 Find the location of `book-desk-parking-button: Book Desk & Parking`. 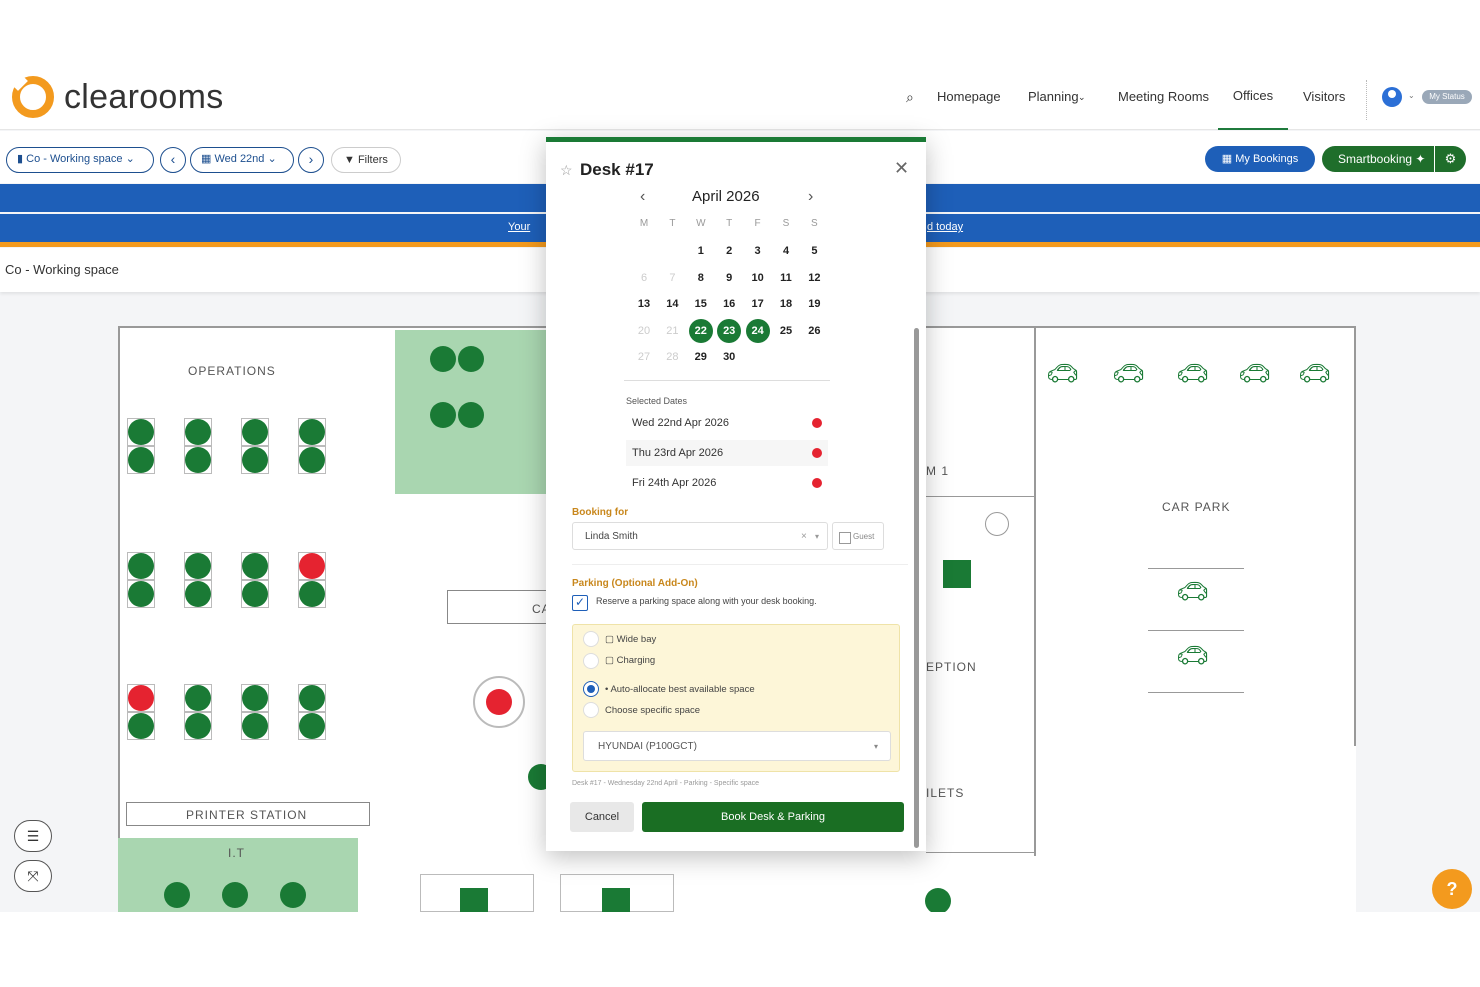

book-desk-parking-button: Book Desk & Parking is located at coordinates (773, 817).